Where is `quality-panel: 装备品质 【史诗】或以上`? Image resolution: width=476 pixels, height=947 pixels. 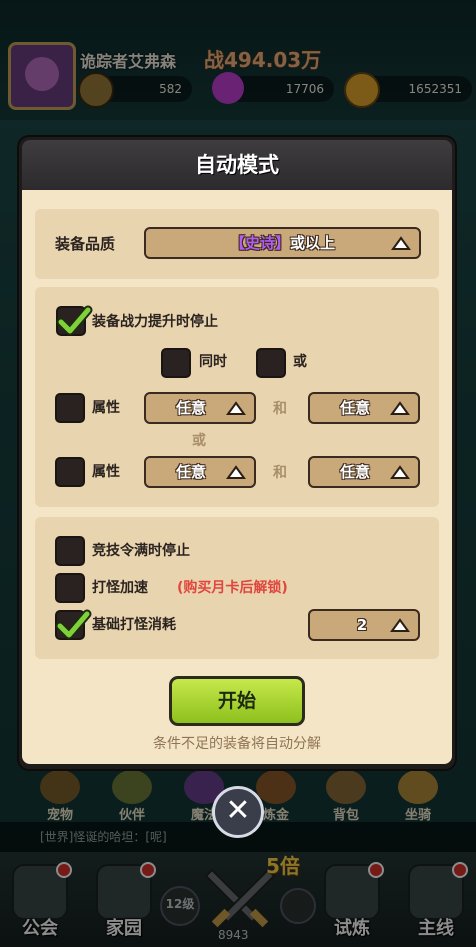 quality-panel: 装备品质 【史诗】或以上 is located at coordinates (237, 244).